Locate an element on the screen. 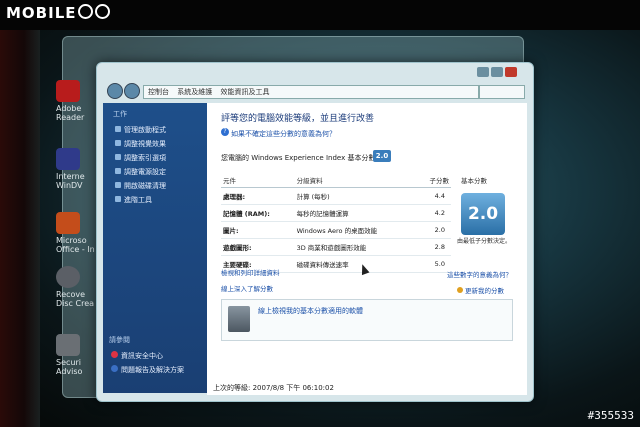  column-header-component: 元件 is located at coordinates (258, 180).